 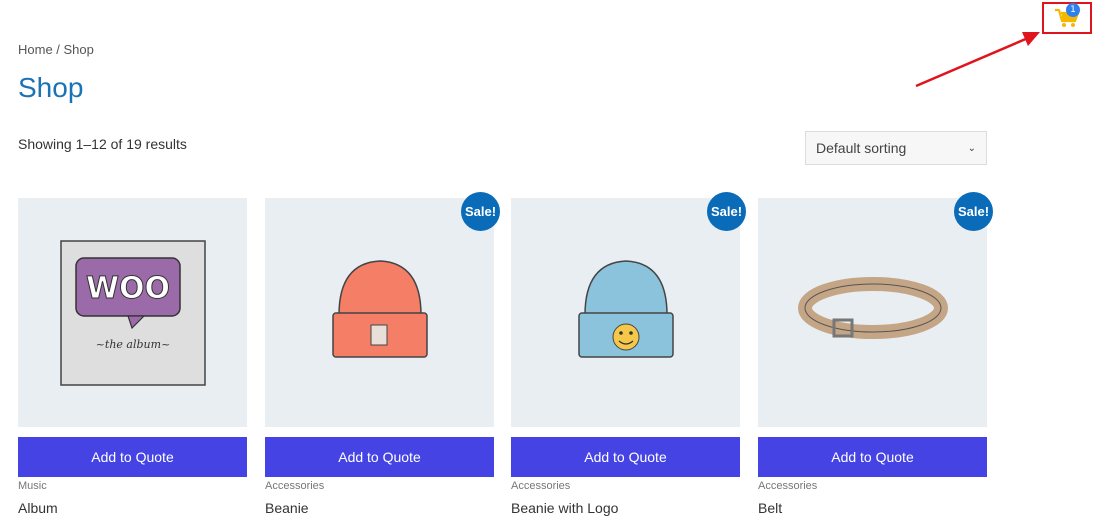 I want to click on cart-count-badge: 1, so click(x=1073, y=10).